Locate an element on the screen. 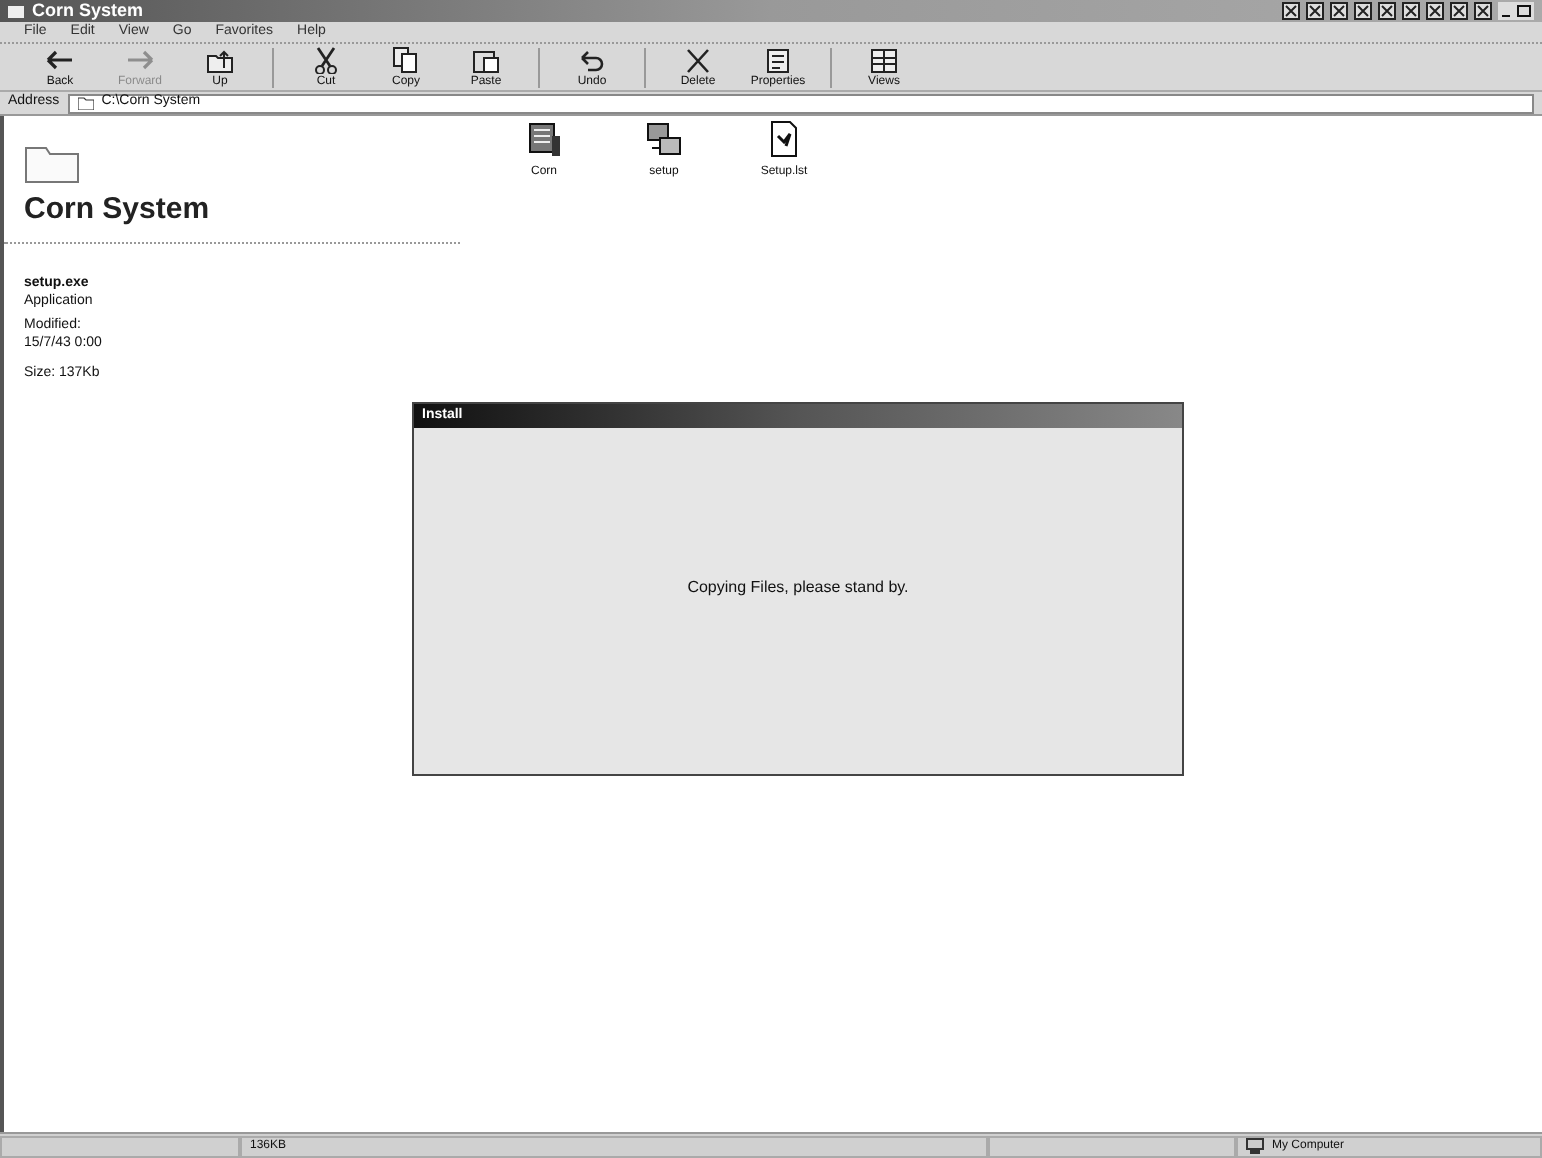 This screenshot has width=1542, height=1158. window-title: Corn System is located at coordinates (88, 11).